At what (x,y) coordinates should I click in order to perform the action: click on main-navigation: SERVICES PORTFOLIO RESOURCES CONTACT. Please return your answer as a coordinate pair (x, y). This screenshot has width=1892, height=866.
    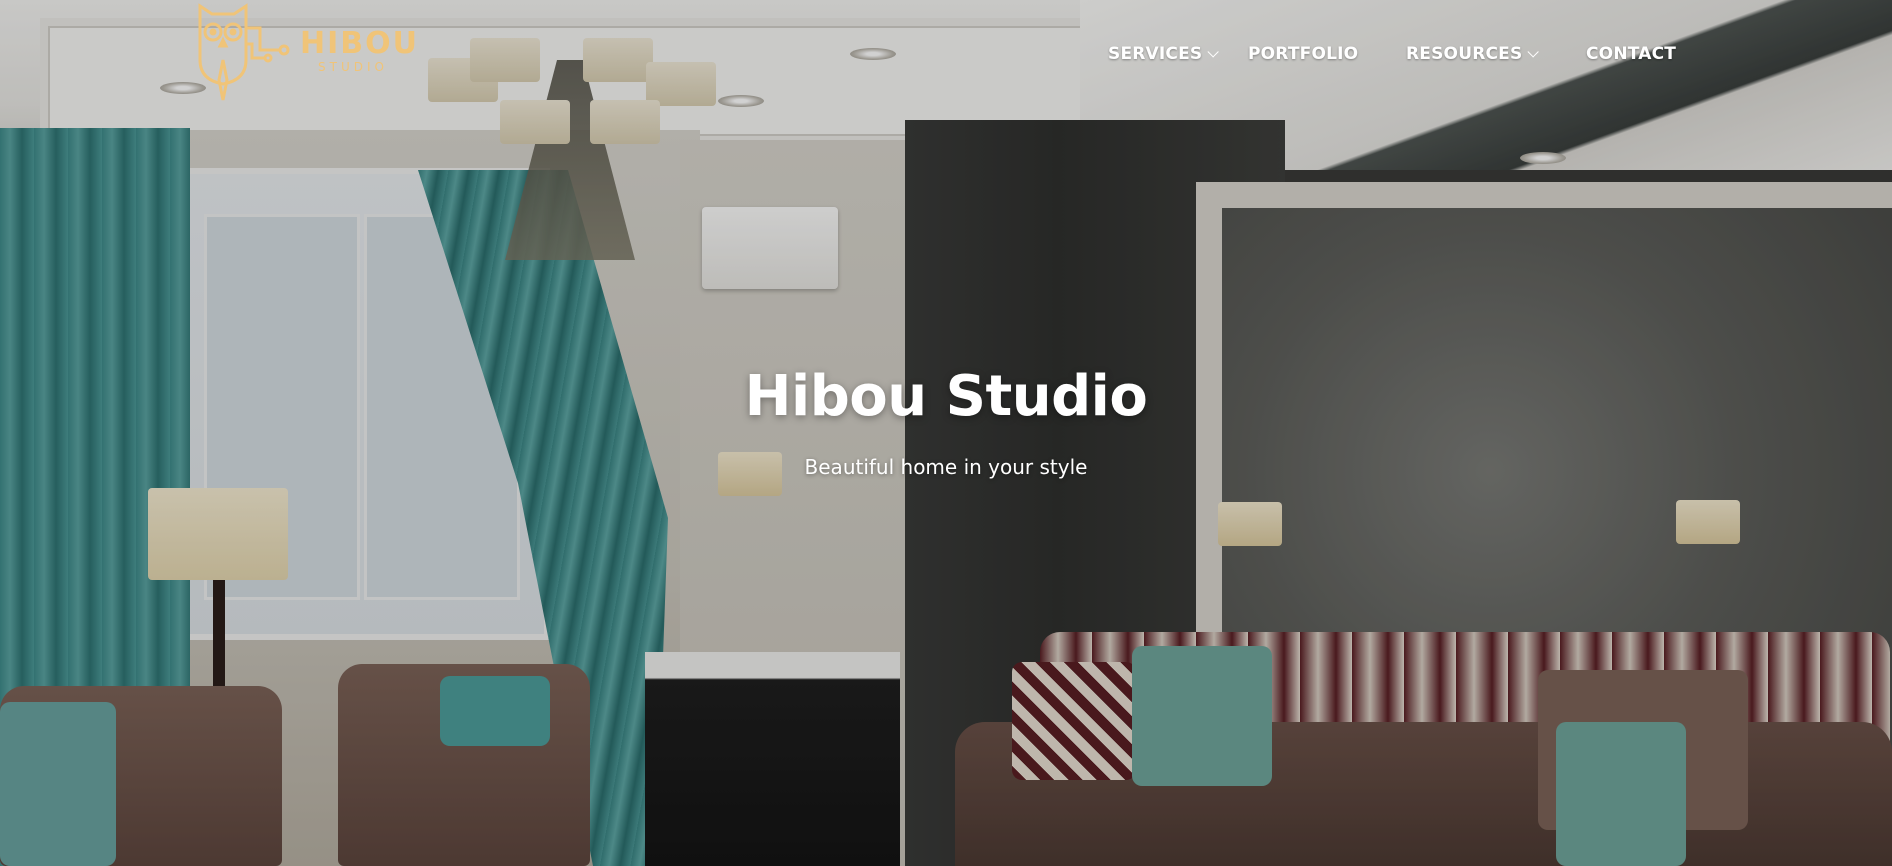
    Looking at the image, I should click on (1397, 54).